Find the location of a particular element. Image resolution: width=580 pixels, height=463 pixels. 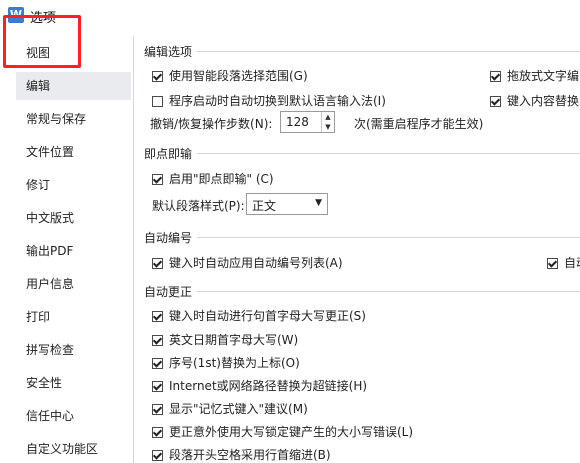

english-date-label: 英文日期首字母大写(W) is located at coordinates (234, 340).